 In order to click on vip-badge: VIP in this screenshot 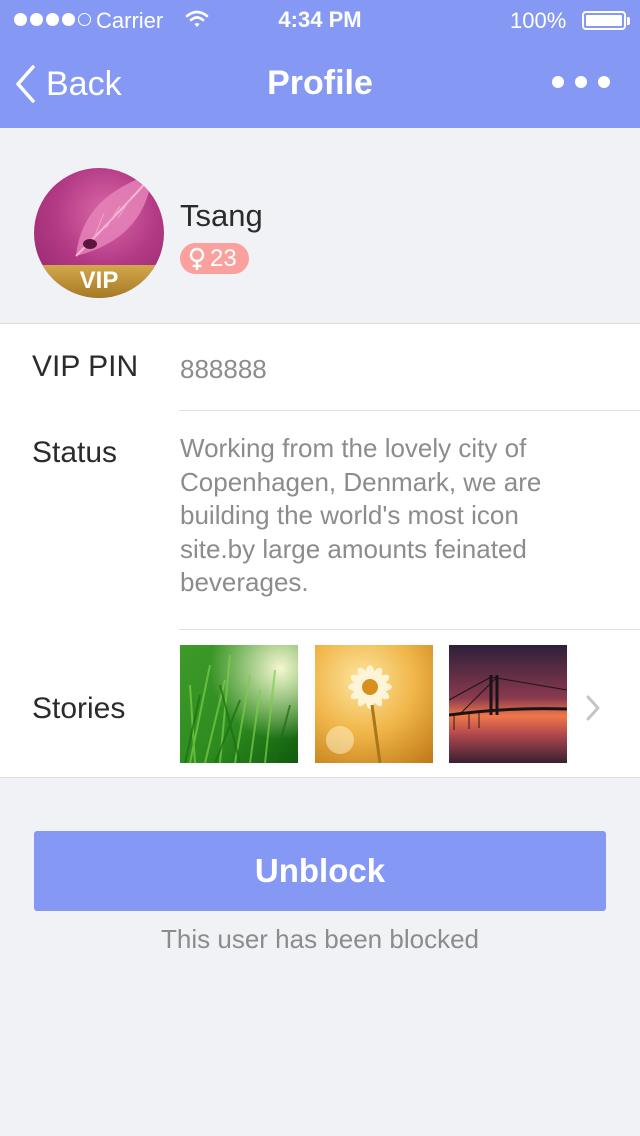, I will do `click(99, 281)`.